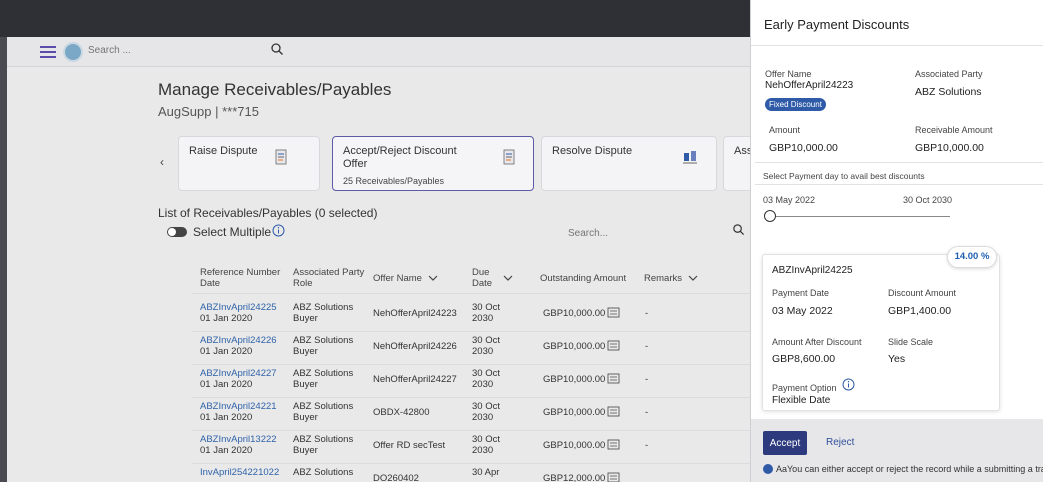 Image resolution: width=1043 pixels, height=482 pixels. Describe the element at coordinates (486, 472) in the screenshot. I see `due-date: 30 Apr` at that location.